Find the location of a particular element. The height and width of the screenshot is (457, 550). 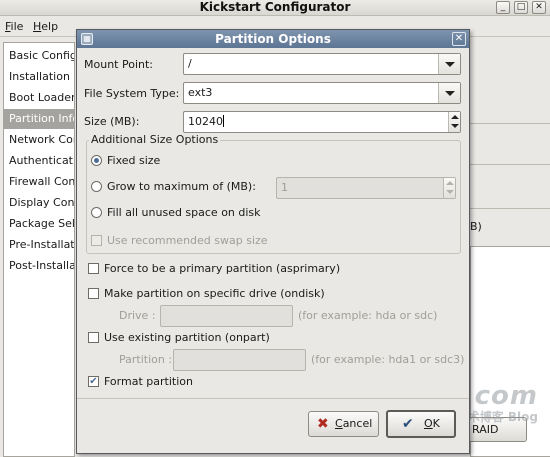

sidebar-item-basic-configuration: Basic Configuration is located at coordinates (41, 56).